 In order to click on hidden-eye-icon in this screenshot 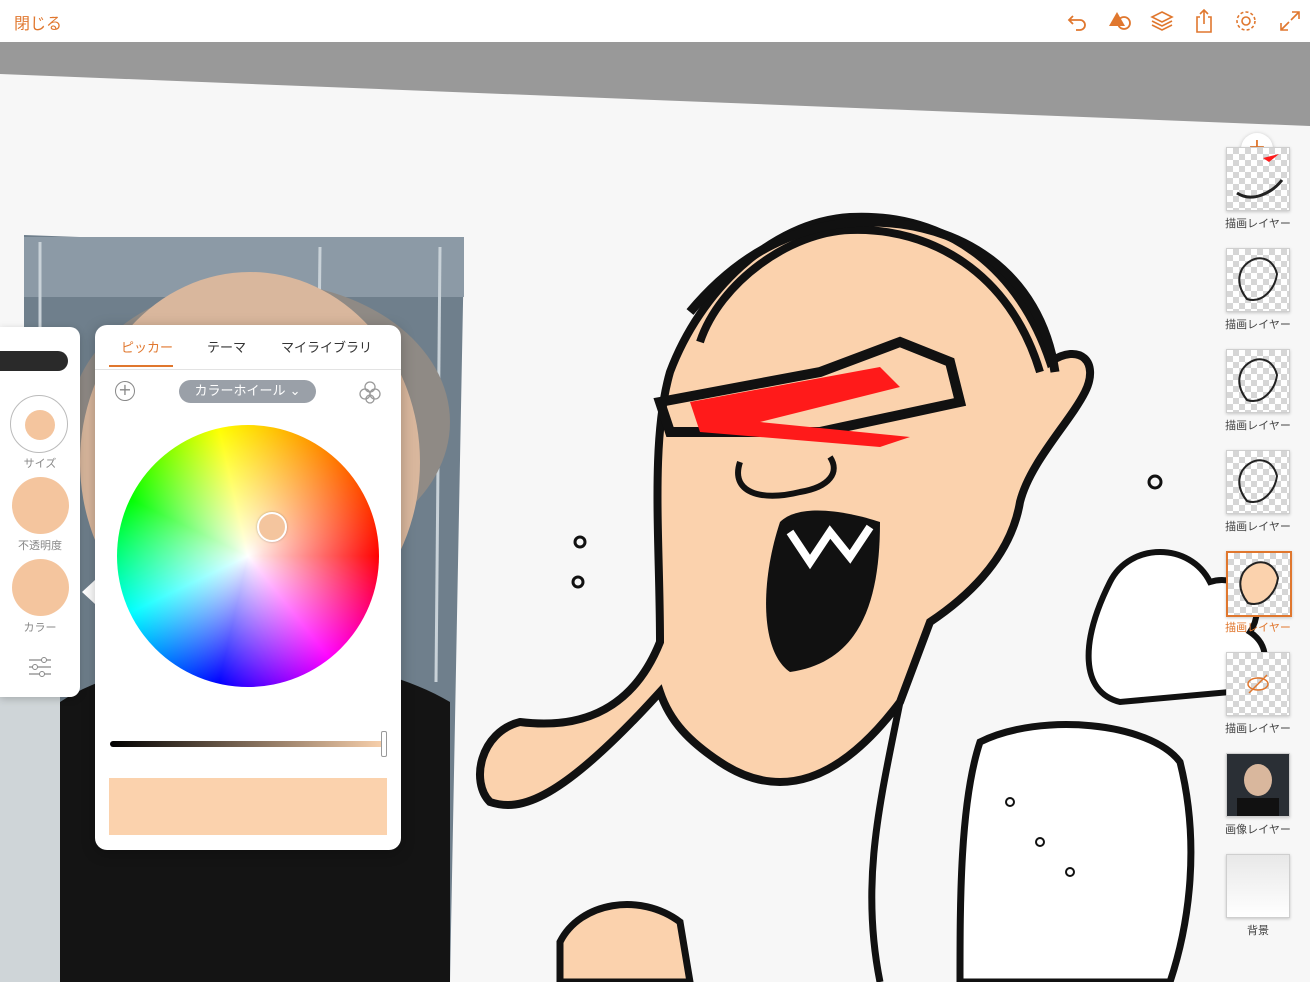, I will do `click(1258, 684)`.